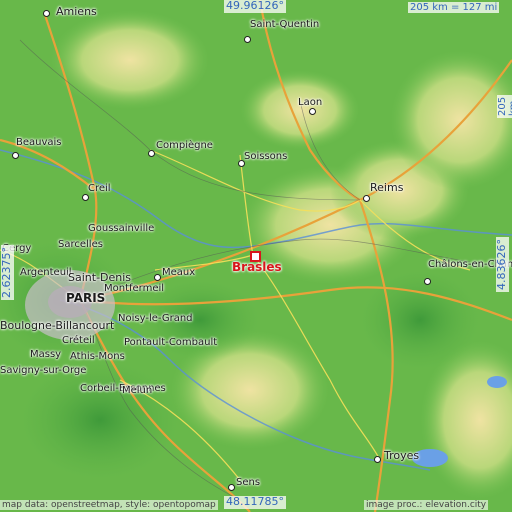 The height and width of the screenshot is (512, 512). I want to click on place-saint-denis: Saint-Denis, so click(100, 277).